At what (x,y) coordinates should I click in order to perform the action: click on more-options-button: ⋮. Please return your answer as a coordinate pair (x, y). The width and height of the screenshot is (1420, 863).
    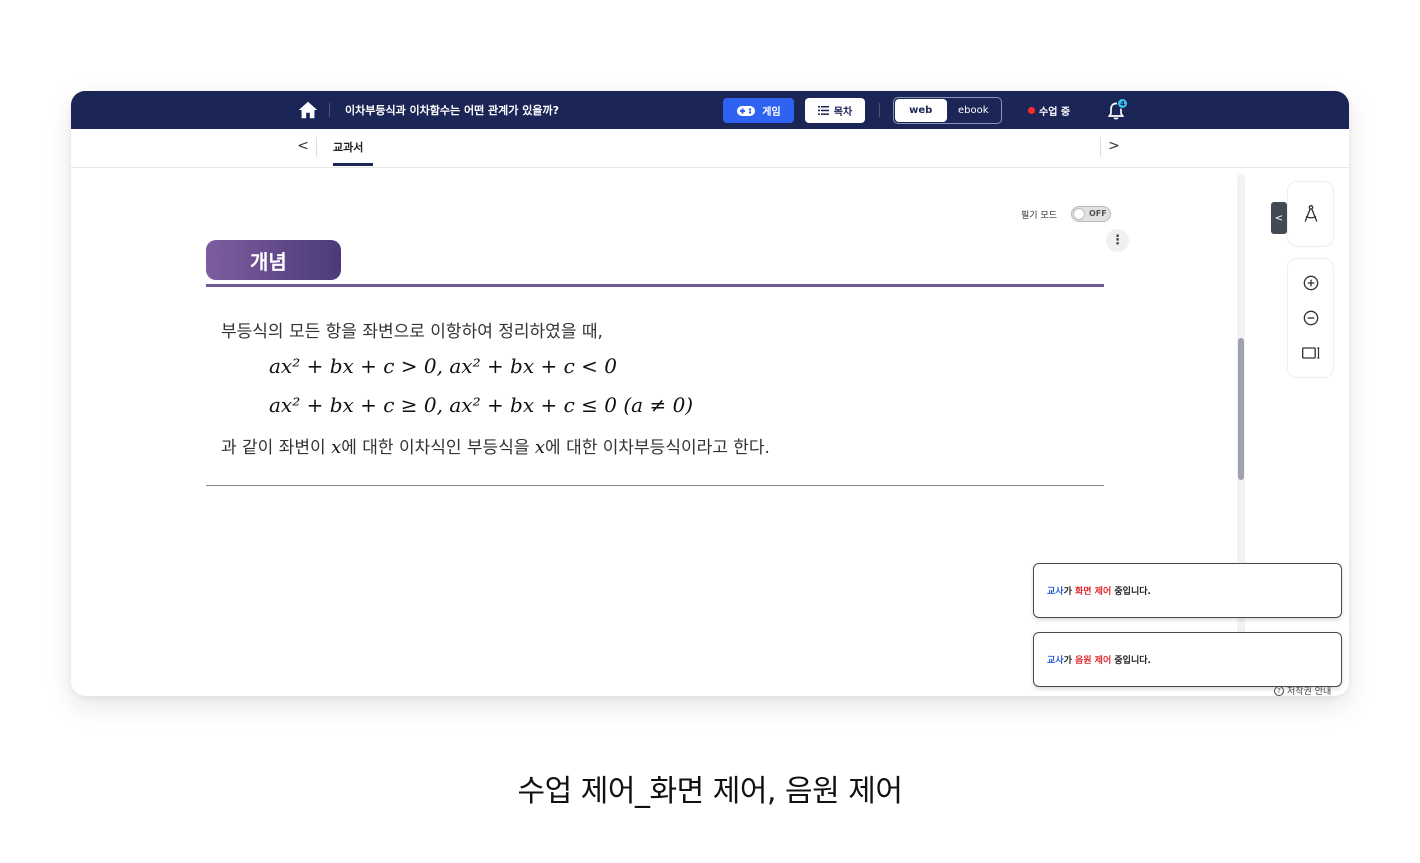
    Looking at the image, I should click on (1117, 240).